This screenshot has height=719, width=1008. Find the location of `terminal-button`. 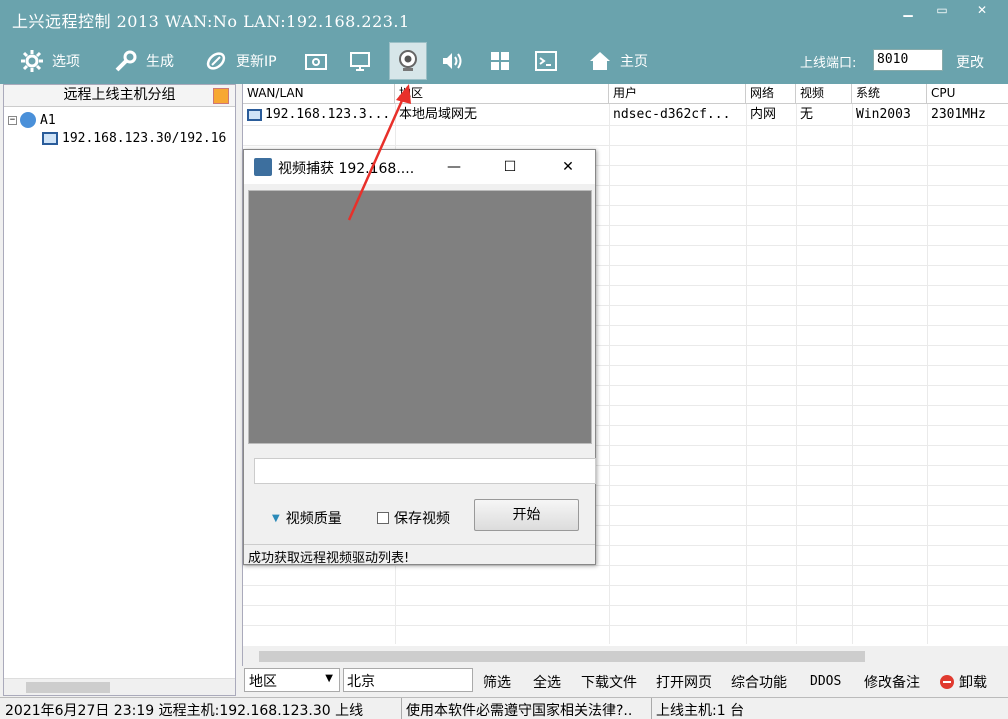

terminal-button is located at coordinates (549, 61).